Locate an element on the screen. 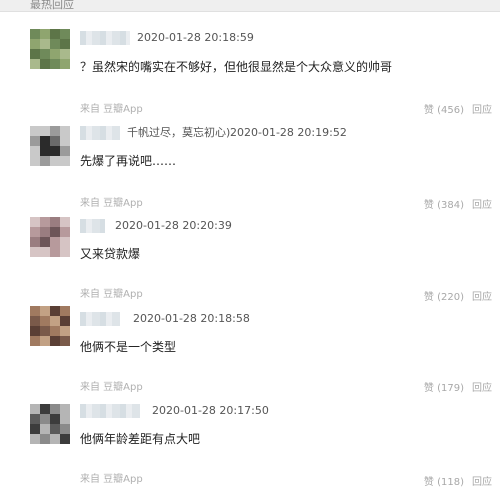 This screenshot has height=491, width=500. comment-text: 他俩年龄差距有点大吧 is located at coordinates (140, 439).